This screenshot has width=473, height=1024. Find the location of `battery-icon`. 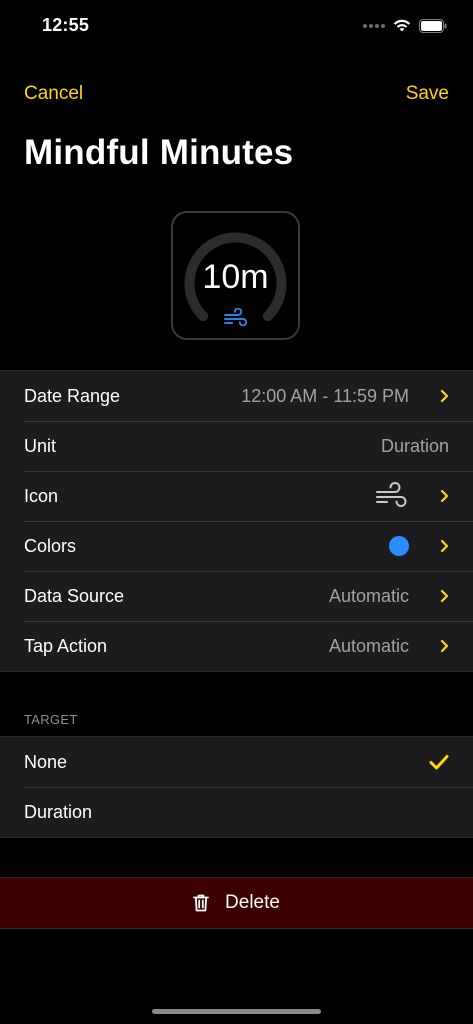

battery-icon is located at coordinates (433, 26).